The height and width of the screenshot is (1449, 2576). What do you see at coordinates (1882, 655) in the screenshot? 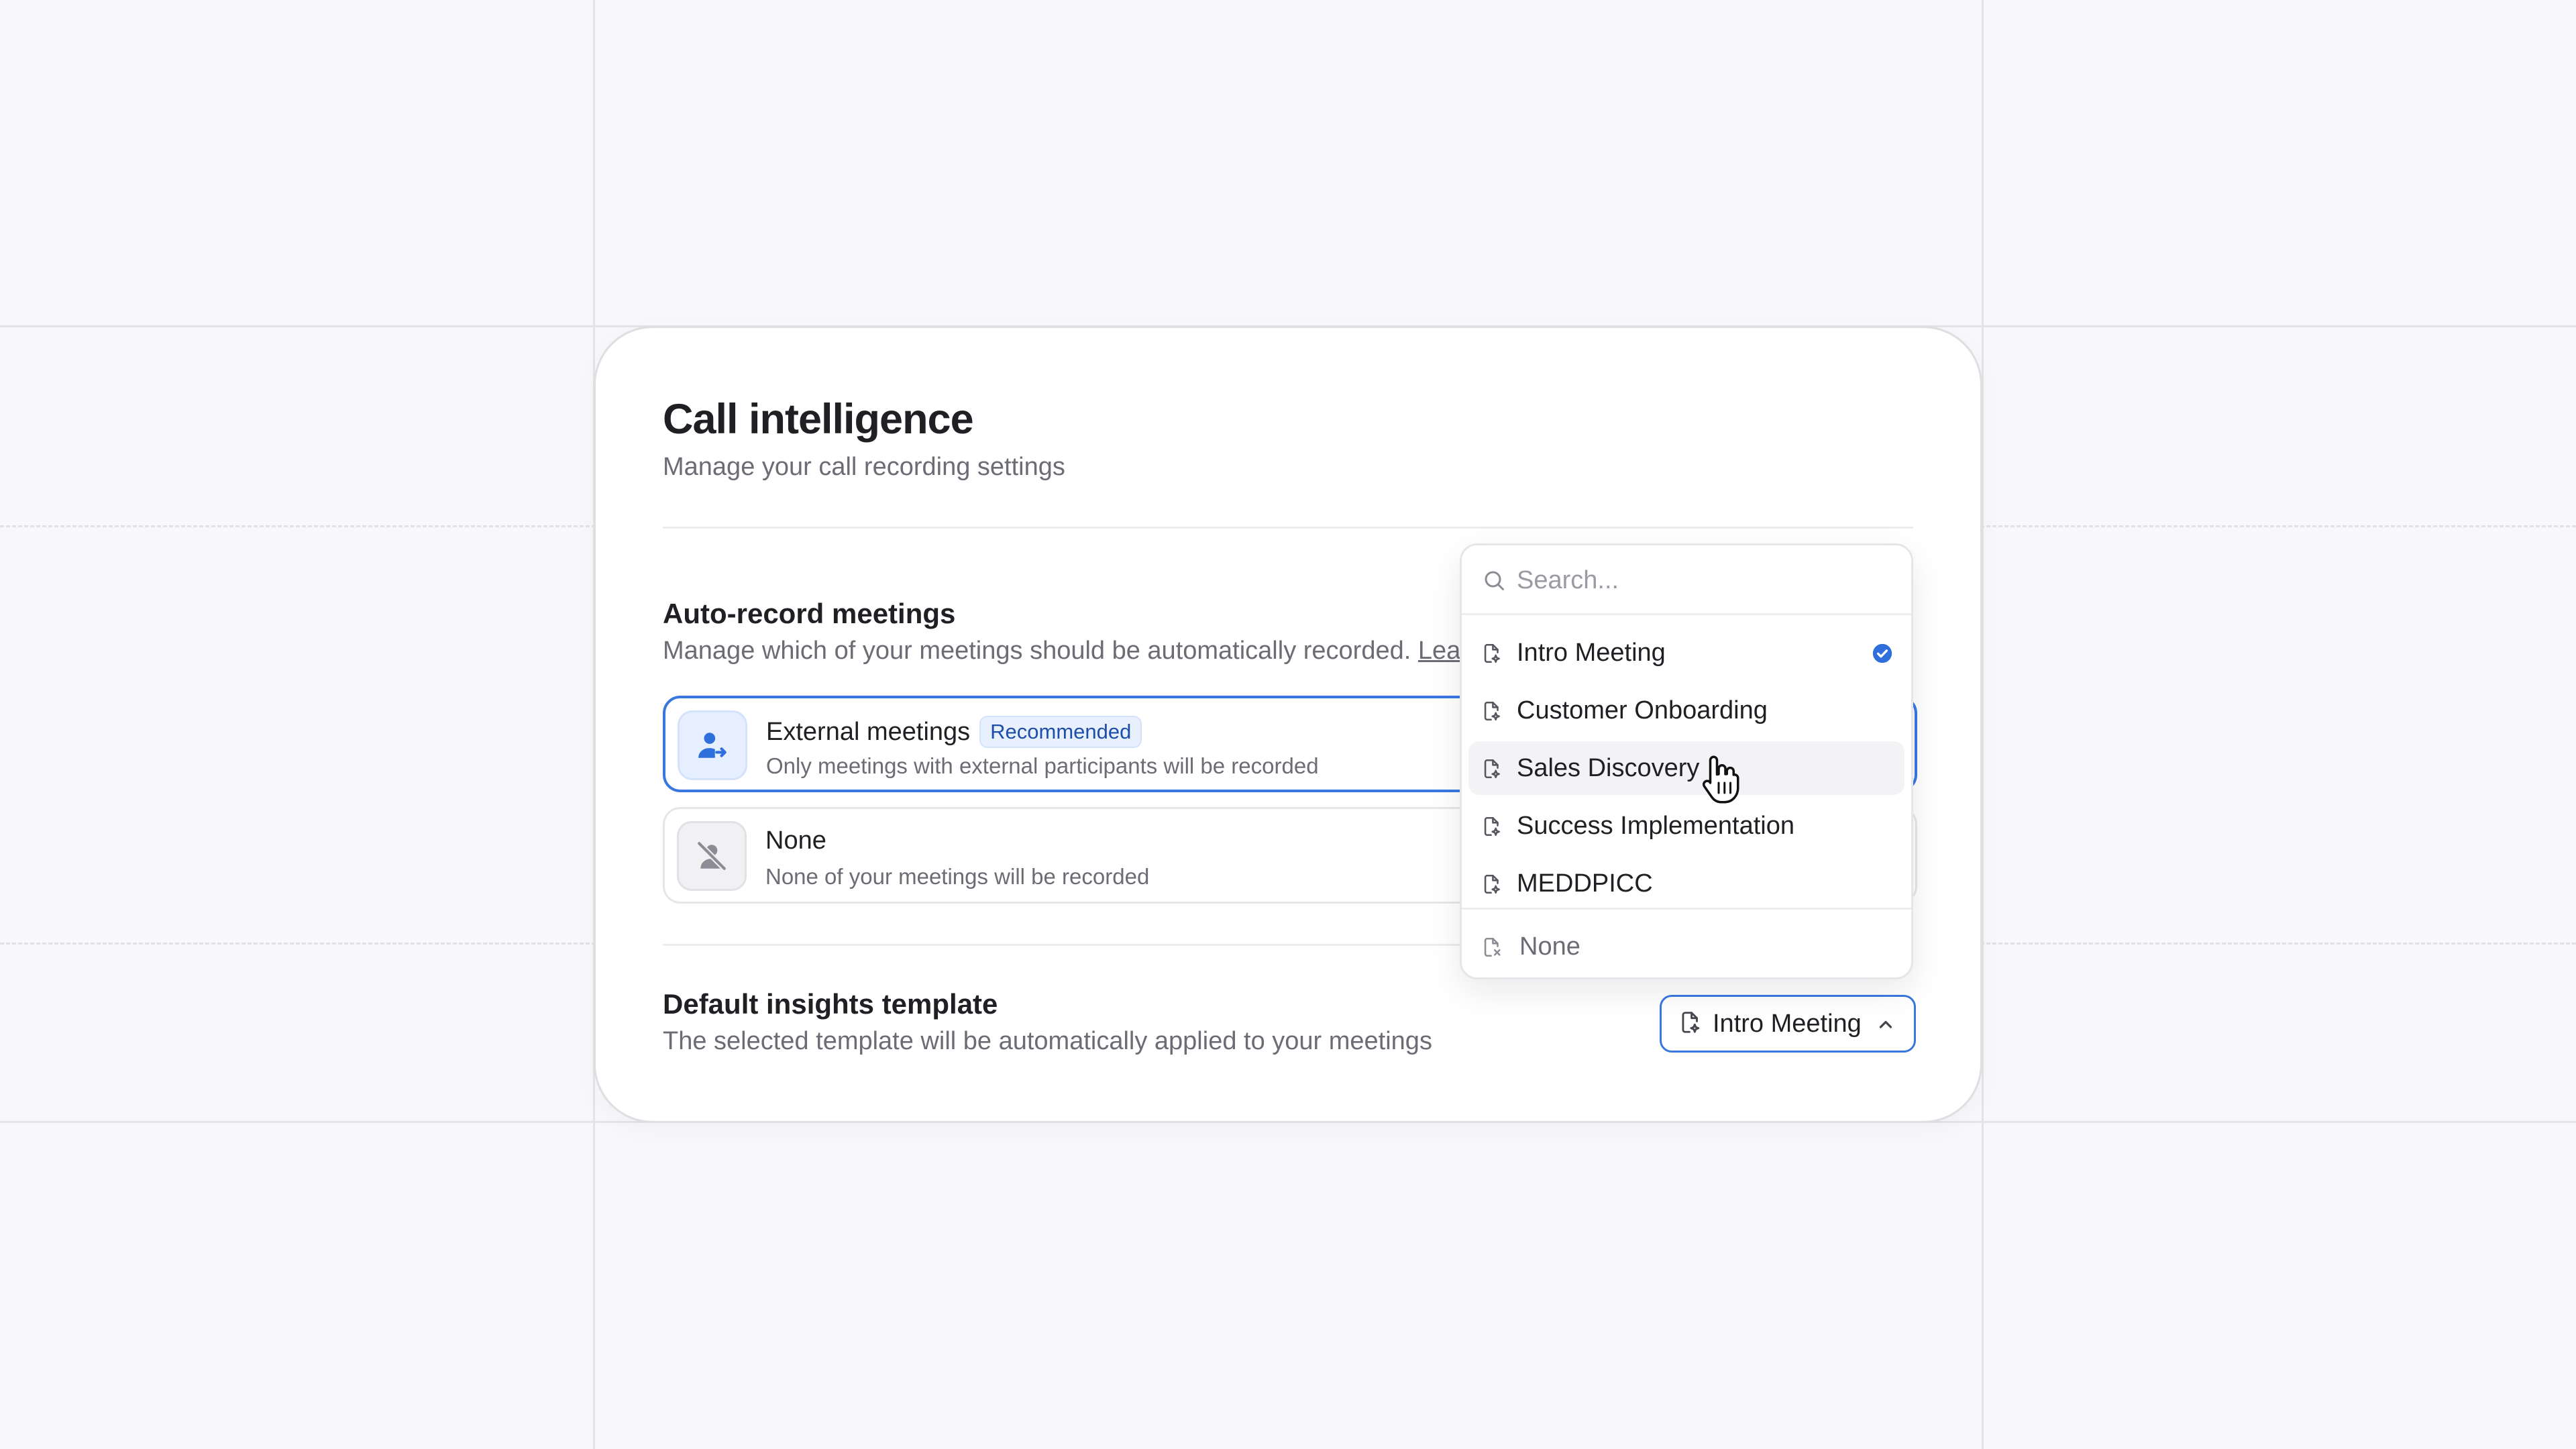
I see `check-circle-icon` at bounding box center [1882, 655].